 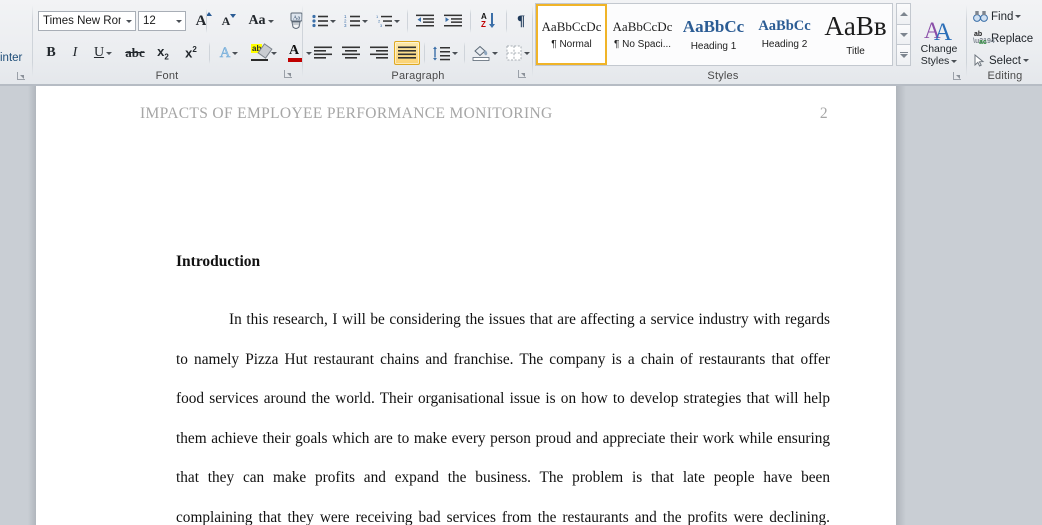 I want to click on format-painter-label: inter, so click(x=11, y=58).